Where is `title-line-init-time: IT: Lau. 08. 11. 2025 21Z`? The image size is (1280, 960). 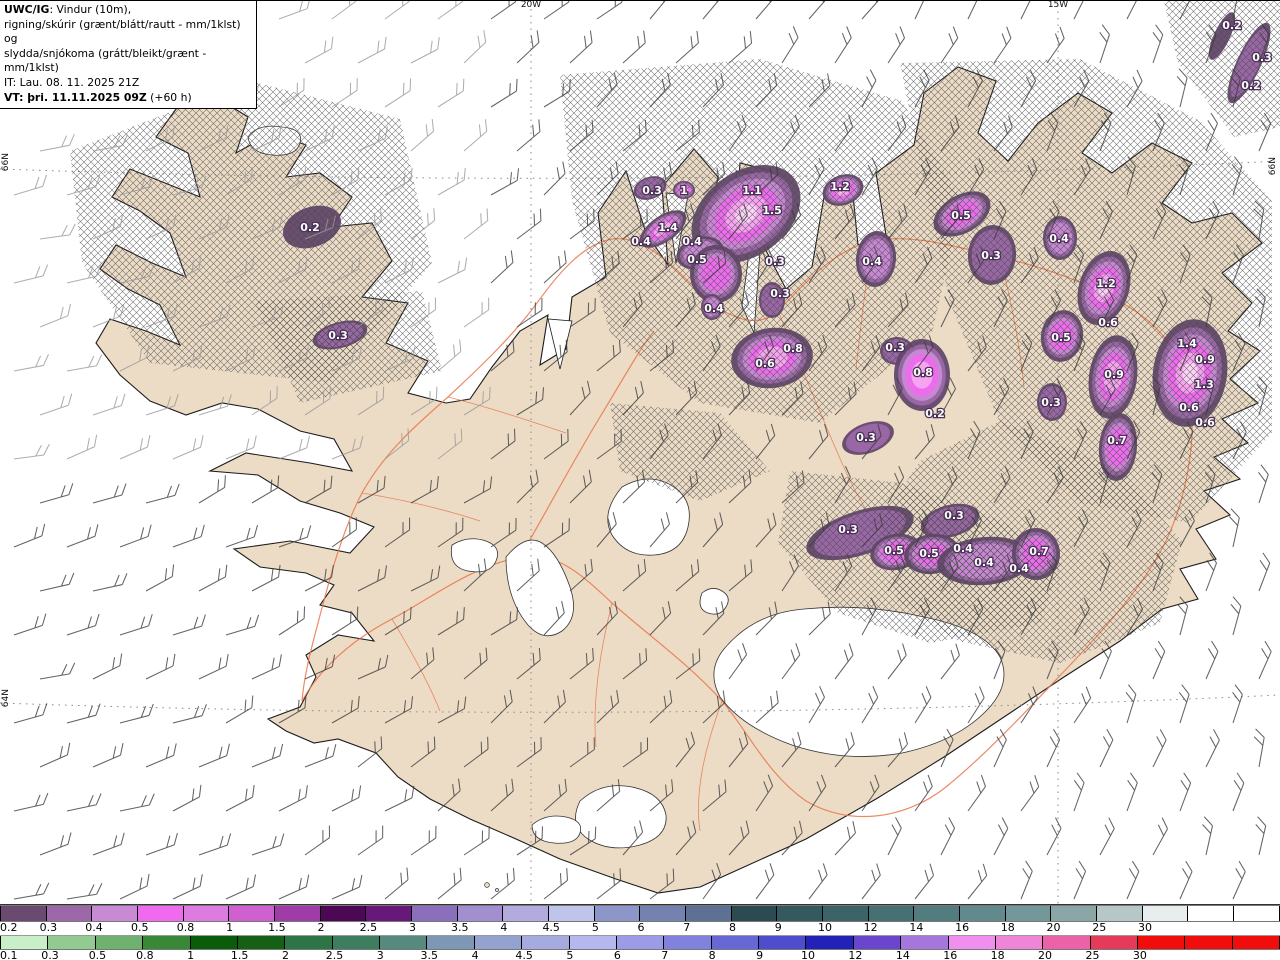 title-line-init-time: IT: Lau. 08. 11. 2025 21Z is located at coordinates (72, 82).